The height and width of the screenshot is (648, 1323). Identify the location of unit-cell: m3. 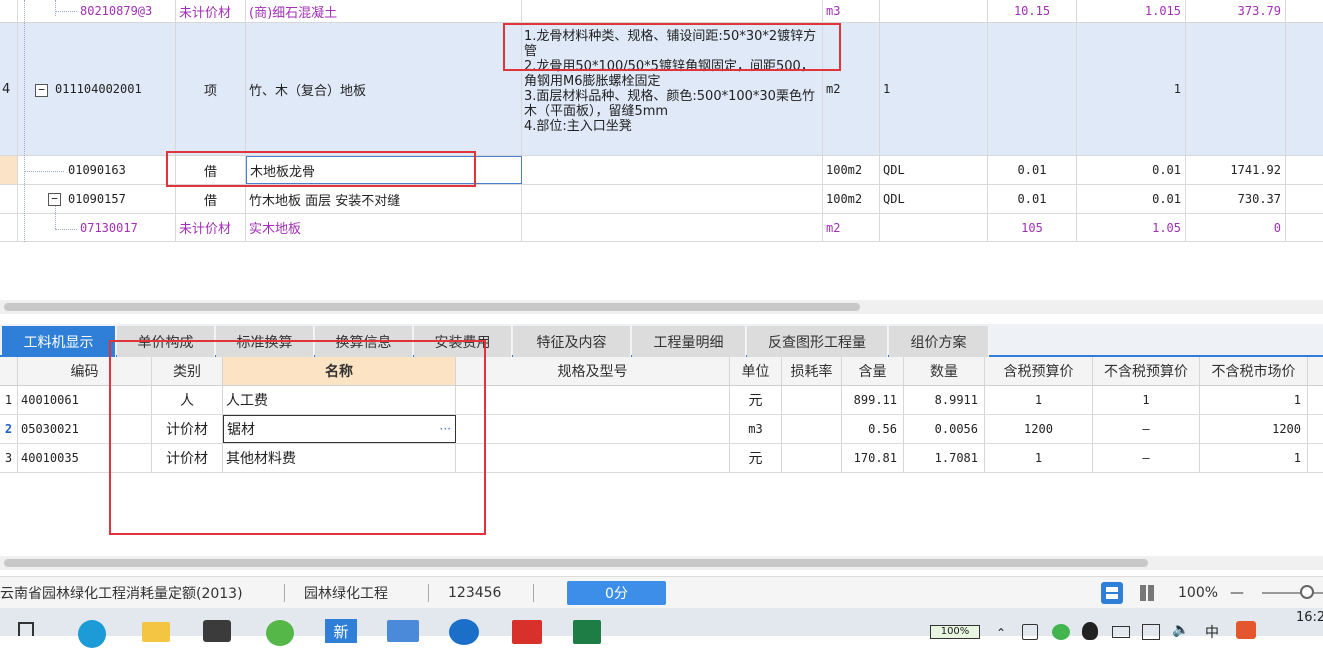
(851, 11).